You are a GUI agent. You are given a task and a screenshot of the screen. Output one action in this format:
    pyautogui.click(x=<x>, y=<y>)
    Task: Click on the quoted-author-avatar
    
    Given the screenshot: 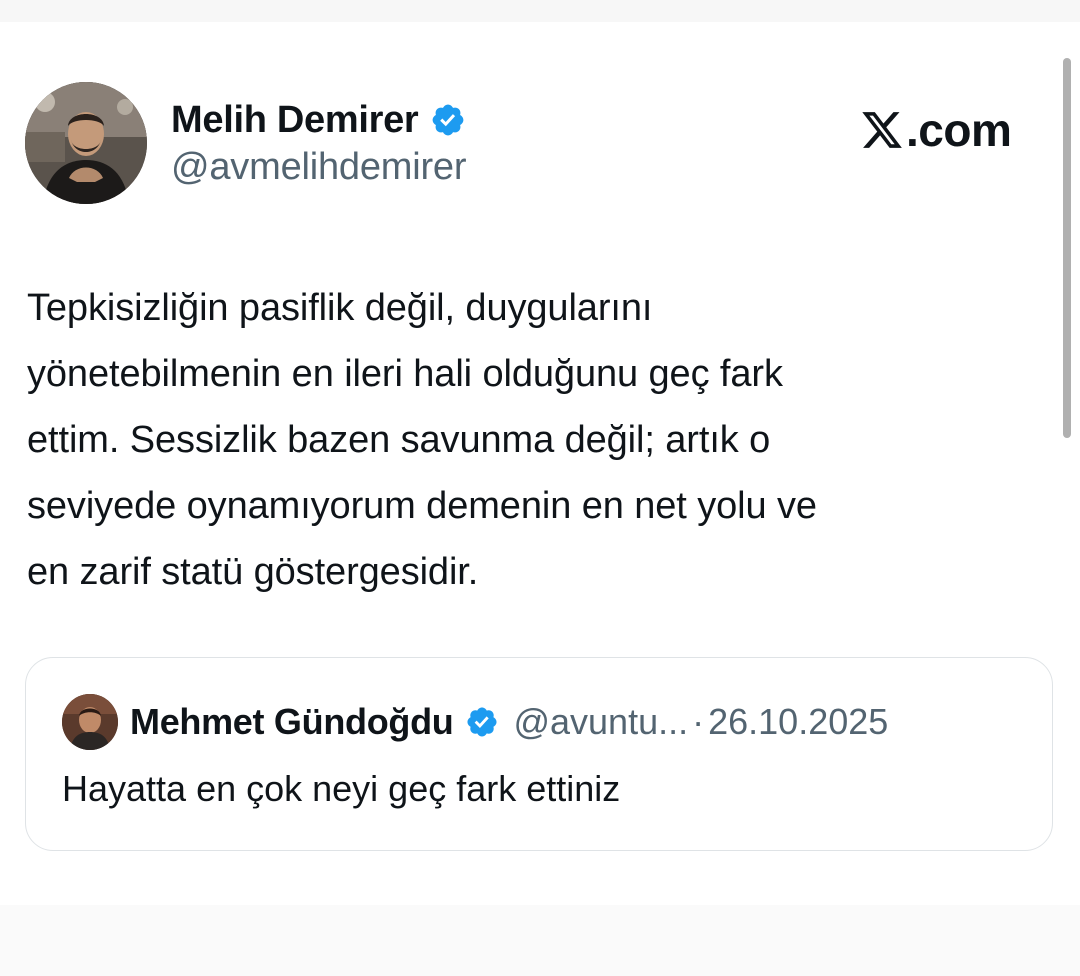 What is the action you would take?
    pyautogui.click(x=90, y=722)
    